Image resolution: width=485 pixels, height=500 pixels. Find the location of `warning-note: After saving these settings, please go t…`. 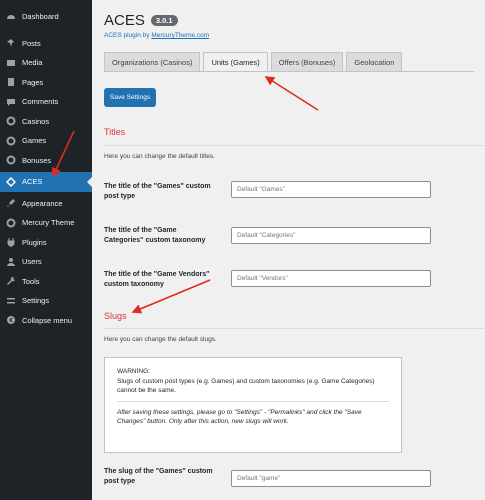

warning-note: After saving these settings, please go t… is located at coordinates (239, 417).